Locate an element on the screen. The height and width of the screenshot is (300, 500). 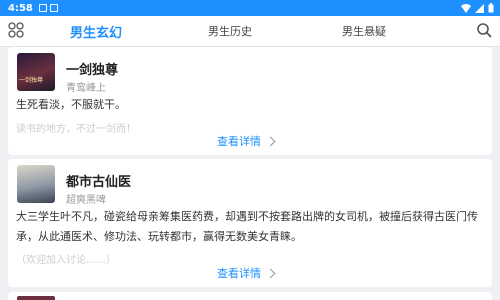
book-cover: 一剑独尊 is located at coordinates (36, 72).